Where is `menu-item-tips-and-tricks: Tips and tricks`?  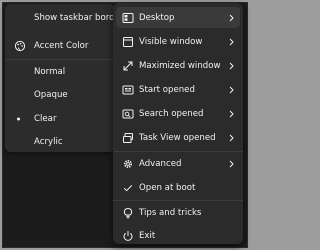
menu-item-tips-and-tricks: Tips and tricks is located at coordinates (178, 212).